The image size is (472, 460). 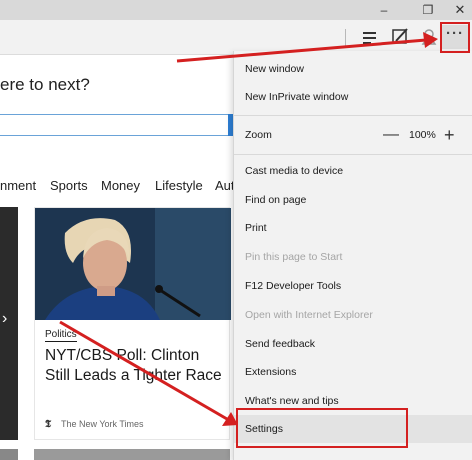 I want to click on menu-item-zoom: Zoom — 100% +, so click(x=353, y=135).